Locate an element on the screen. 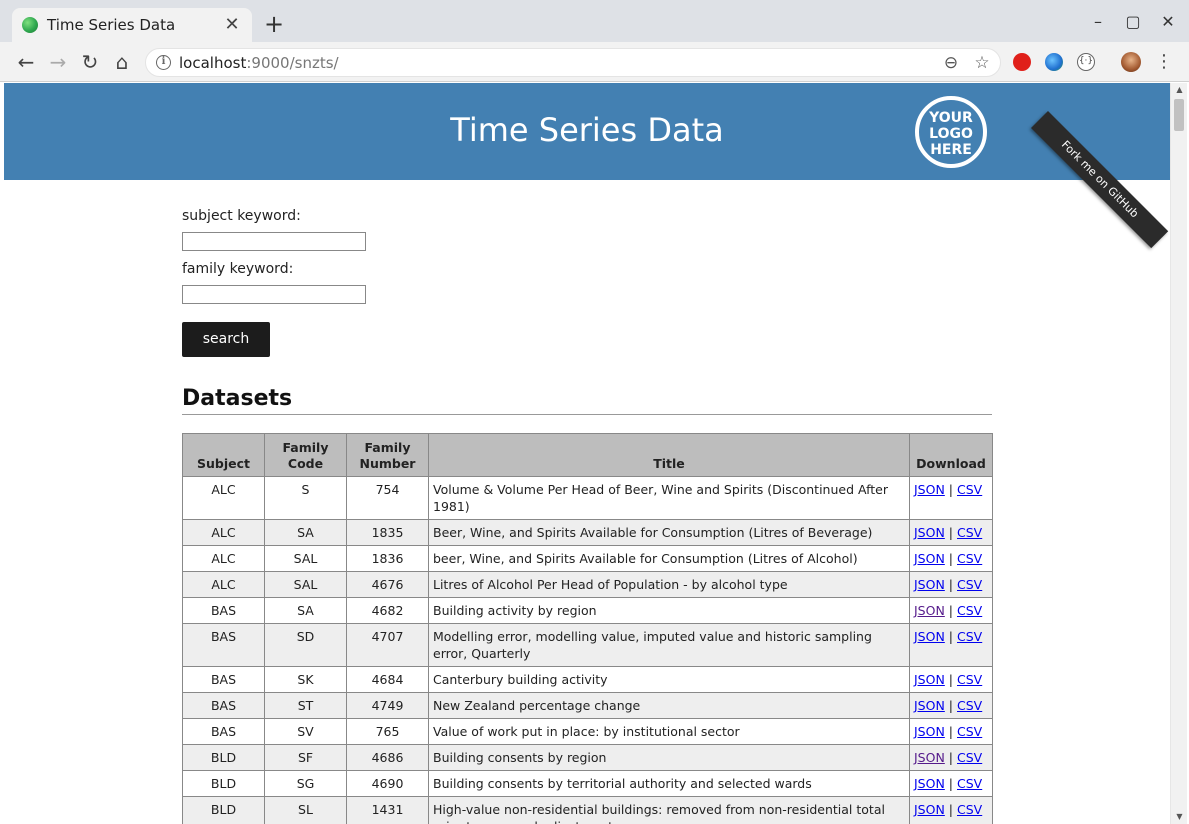 This screenshot has height=824, width=1189. page-title: Time Series Data is located at coordinates (587, 130).